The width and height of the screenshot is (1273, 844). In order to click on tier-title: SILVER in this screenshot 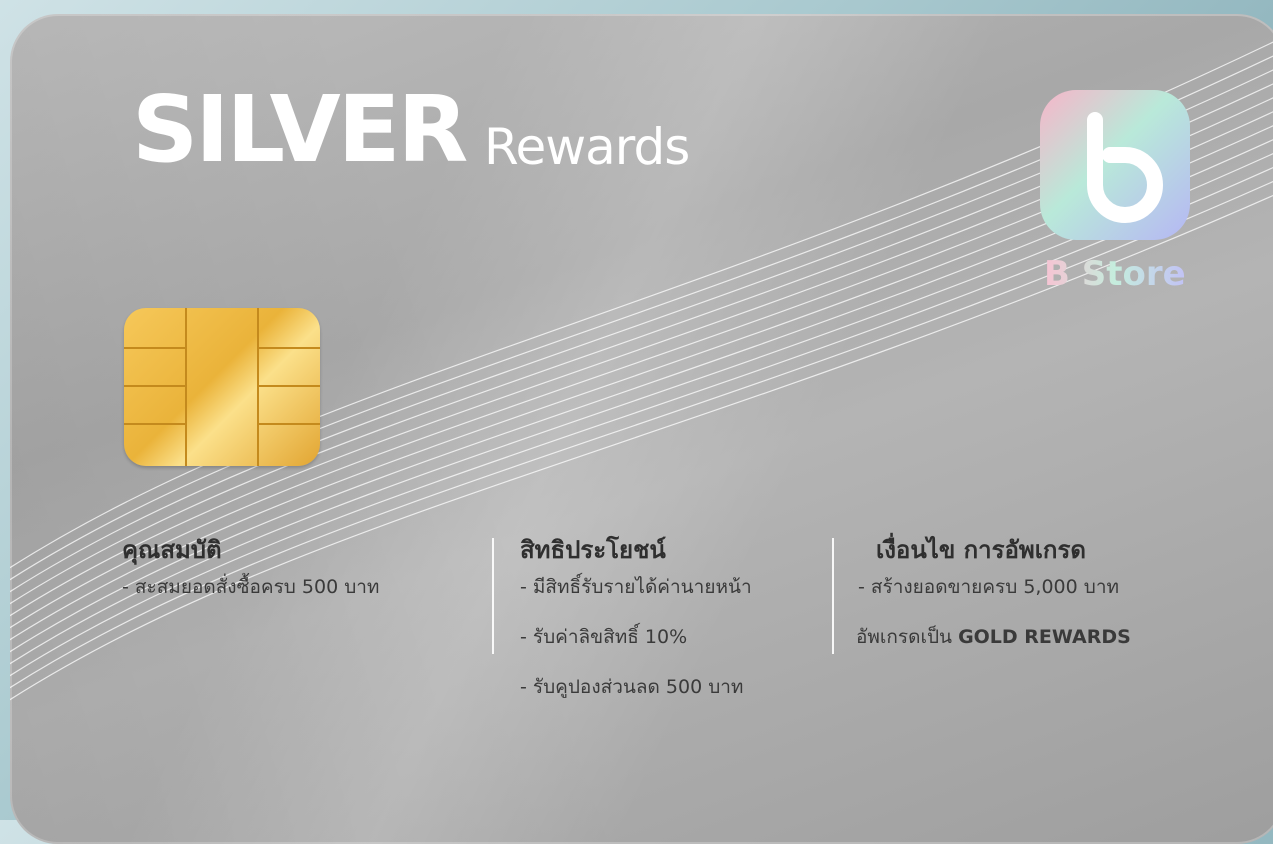, I will do `click(300, 129)`.